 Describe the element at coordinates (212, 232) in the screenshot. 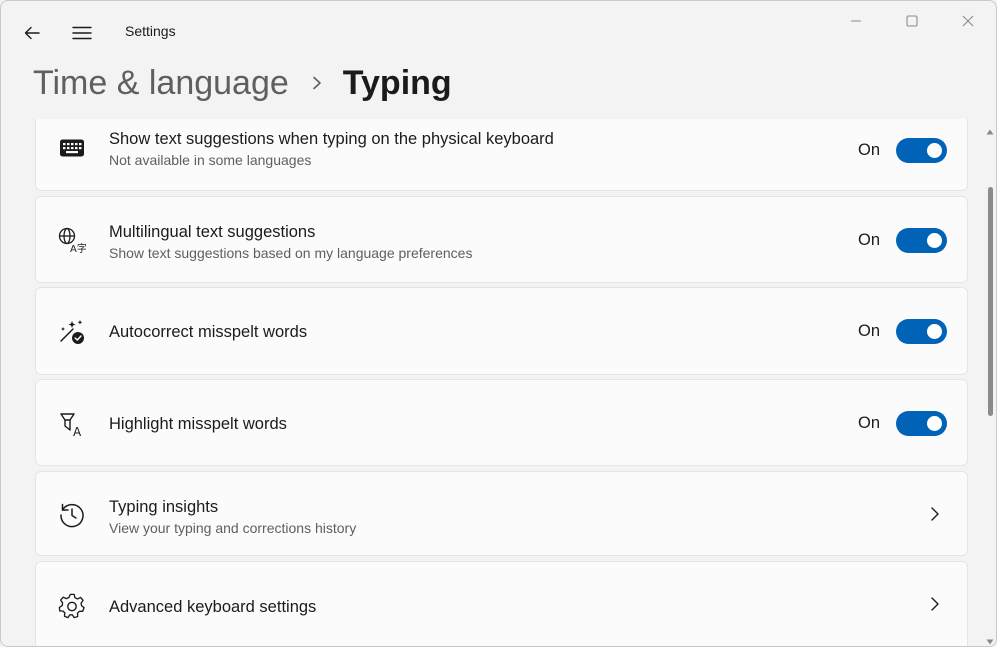

I see `setting-title: Multilingual text suggestions` at that location.